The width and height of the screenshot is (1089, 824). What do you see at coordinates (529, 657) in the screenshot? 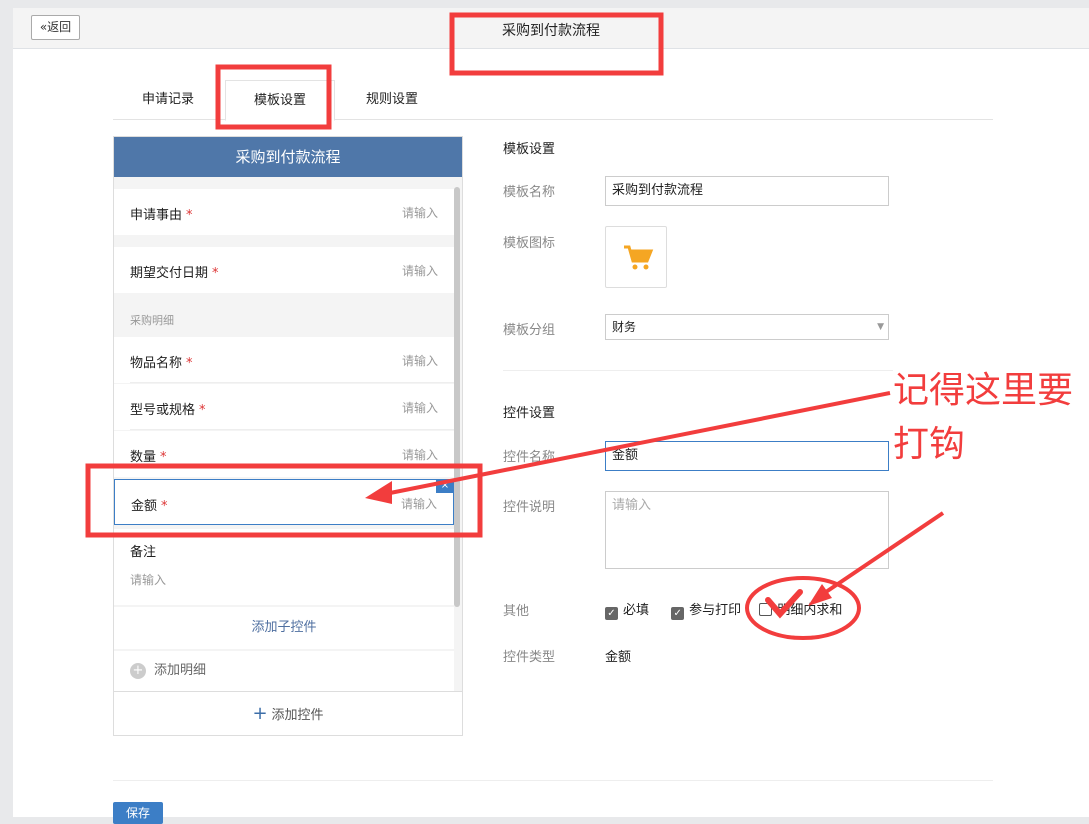
I see `control-type-label: 控件类型` at bounding box center [529, 657].